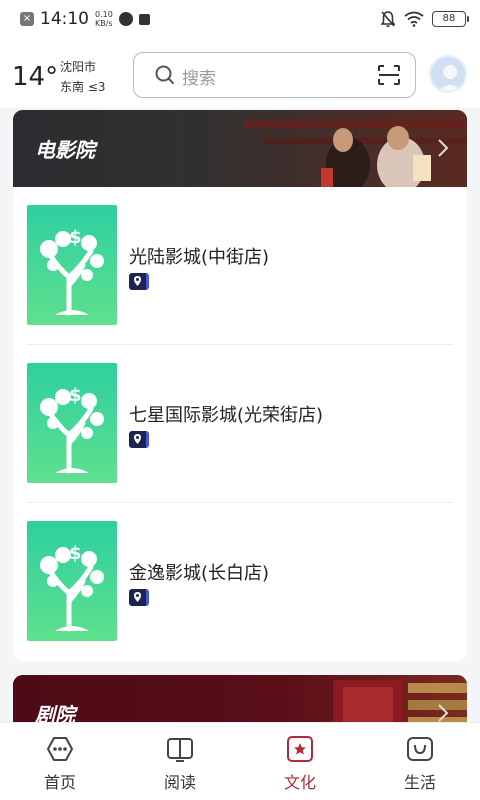 Image resolution: width=480 pixels, height=800 pixels. What do you see at coordinates (199, 257) in the screenshot?
I see `cinema-name: 光陆影城(中街店)` at bounding box center [199, 257].